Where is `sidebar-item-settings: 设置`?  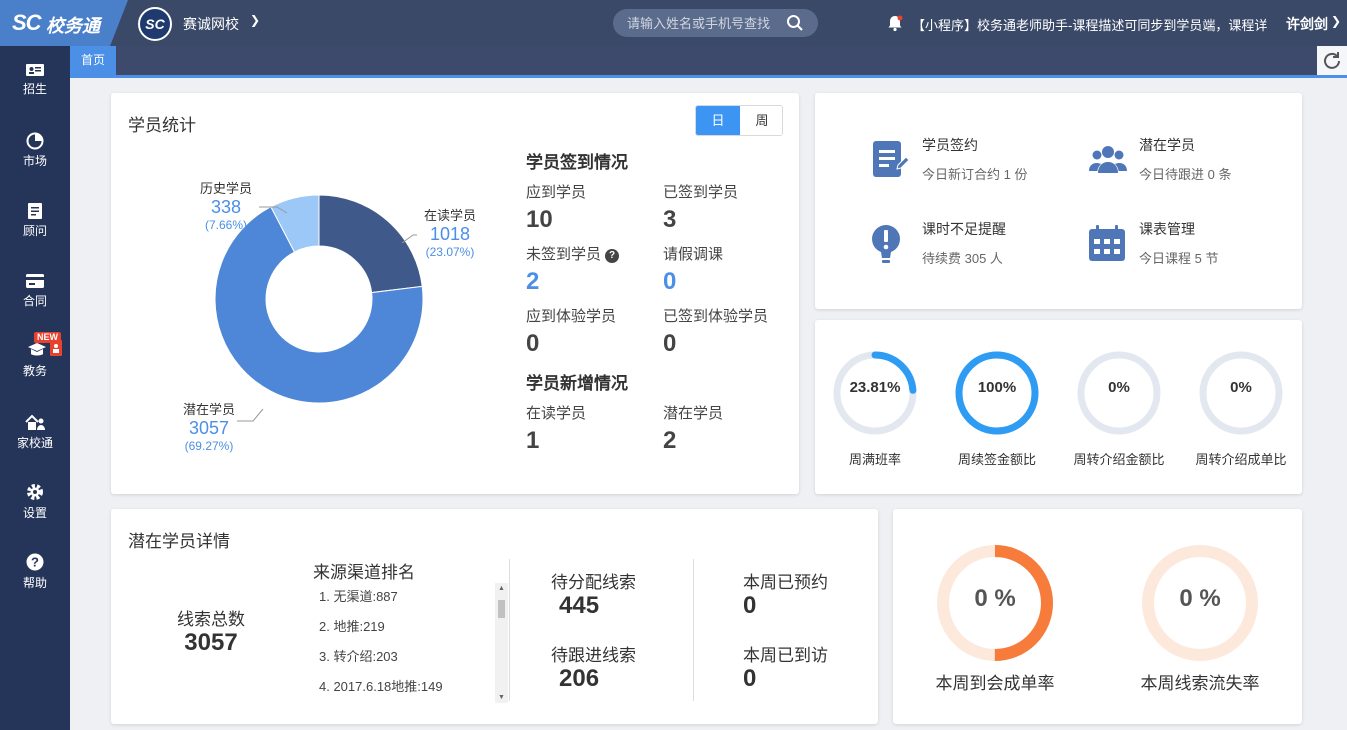 sidebar-item-settings: 设置 is located at coordinates (35, 512).